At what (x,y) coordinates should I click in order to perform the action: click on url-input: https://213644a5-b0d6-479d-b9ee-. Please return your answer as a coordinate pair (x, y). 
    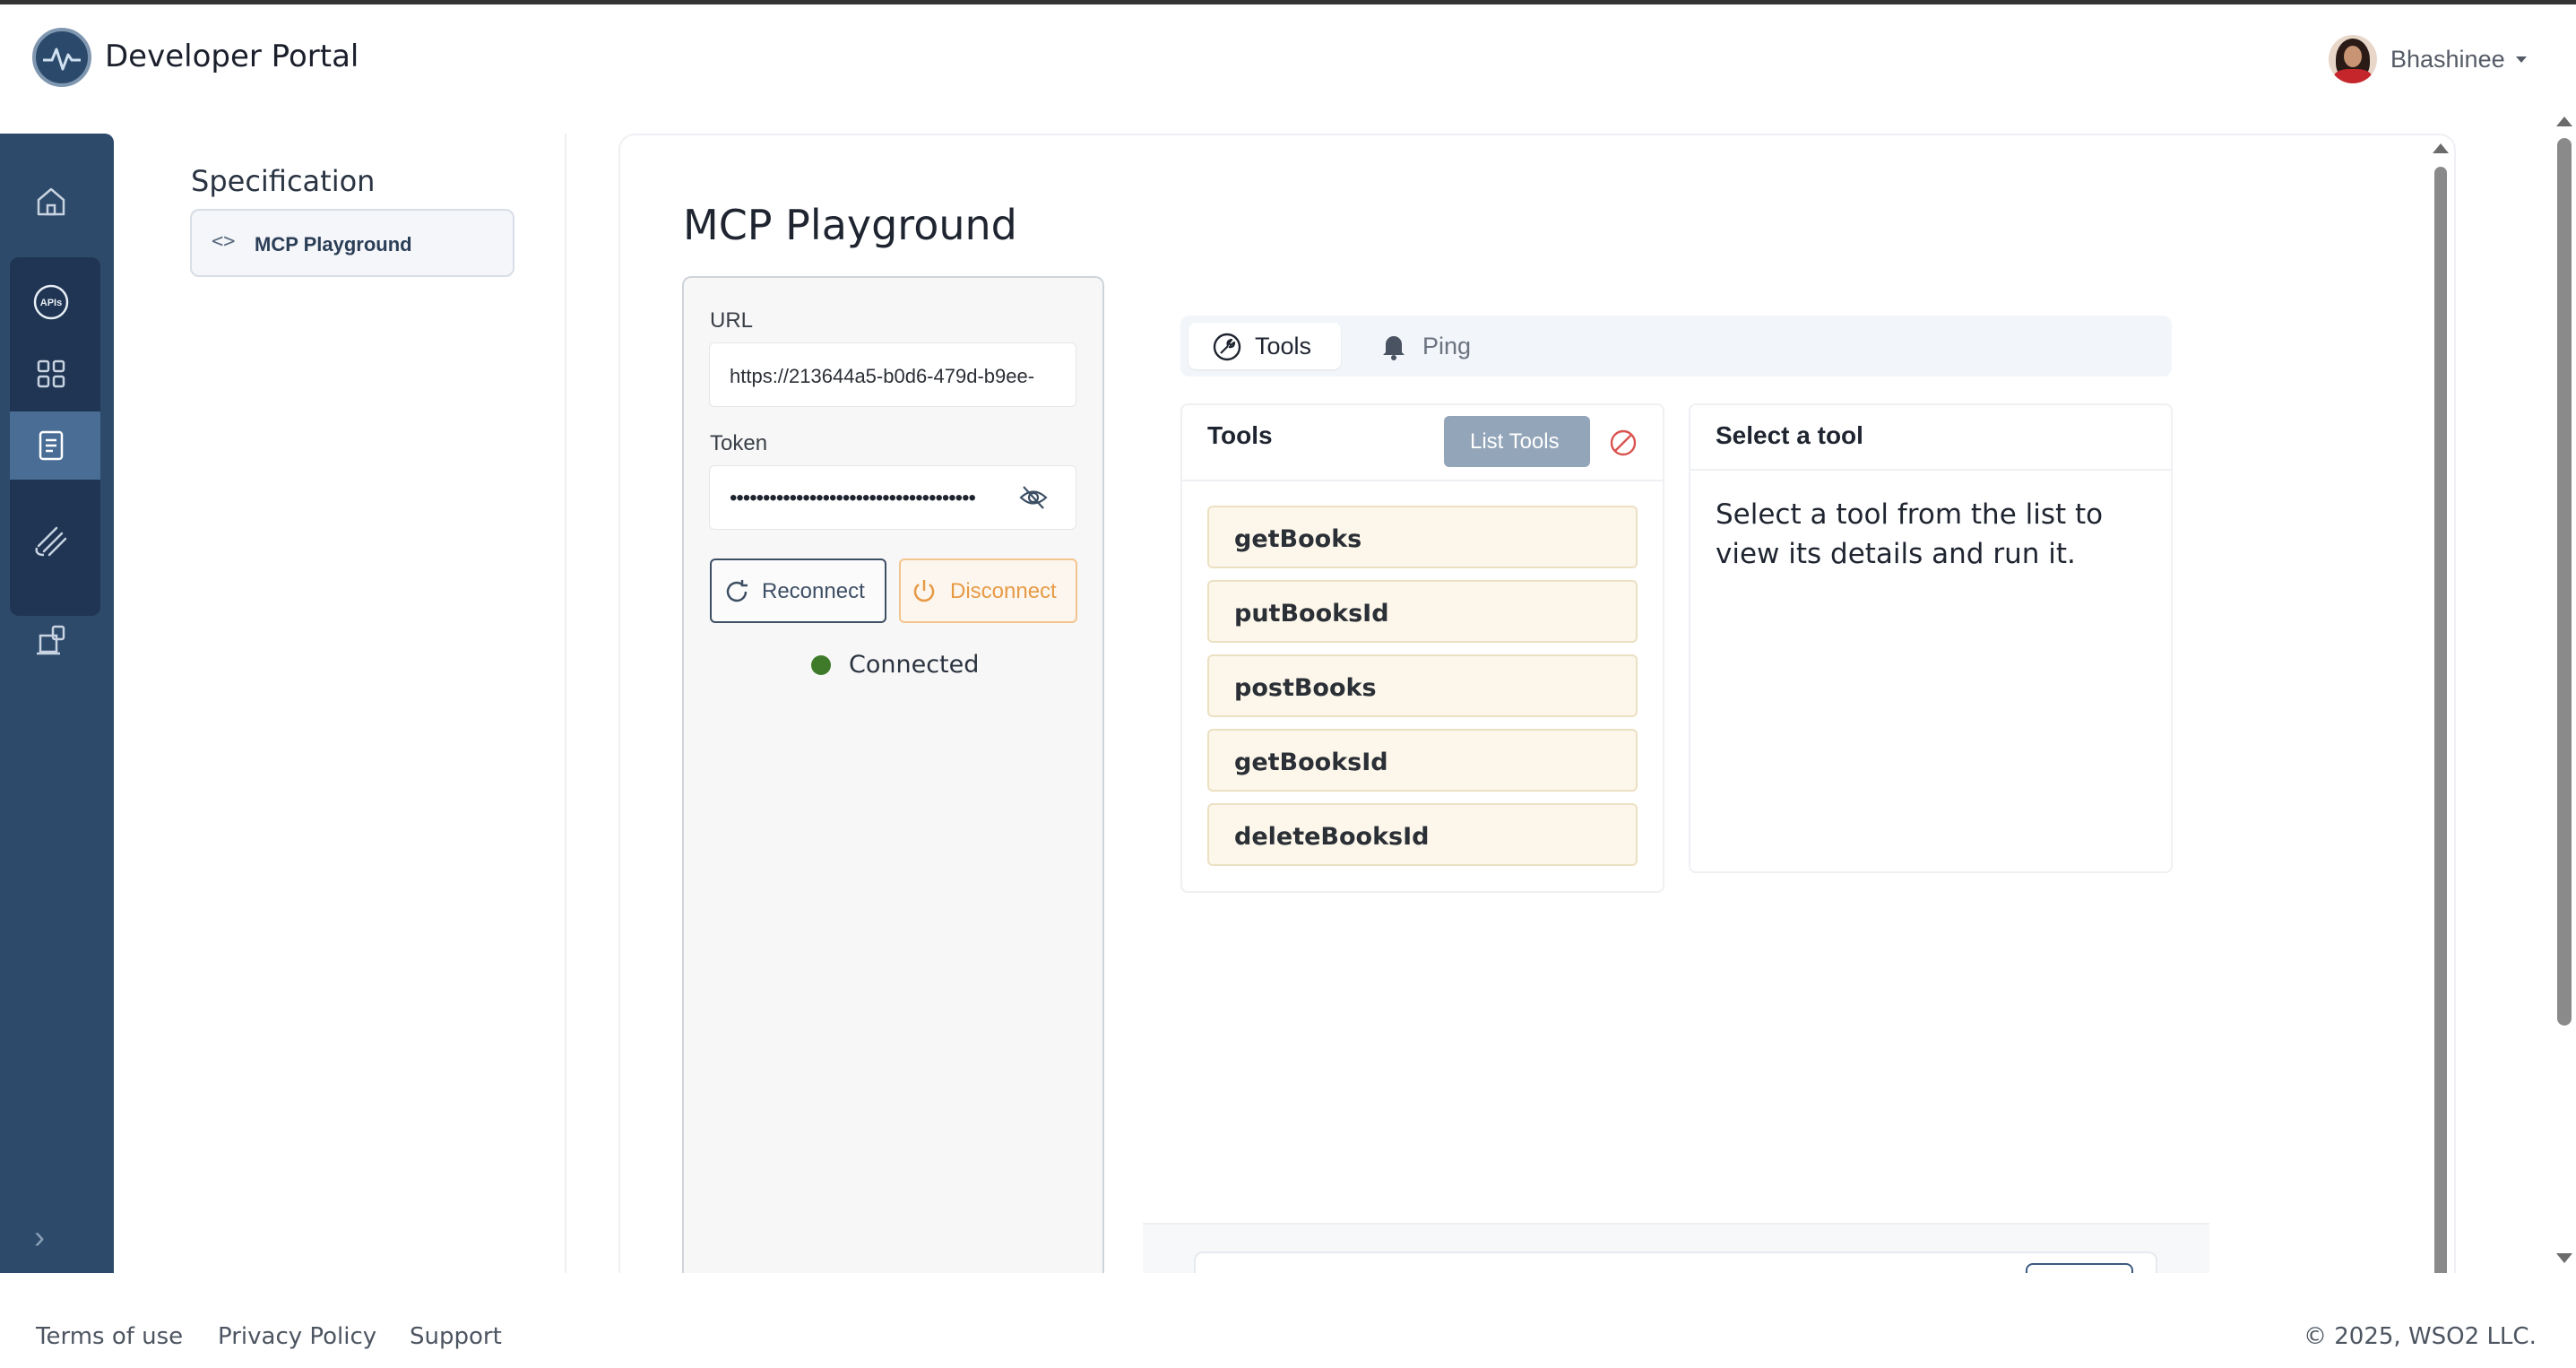
    Looking at the image, I should click on (892, 374).